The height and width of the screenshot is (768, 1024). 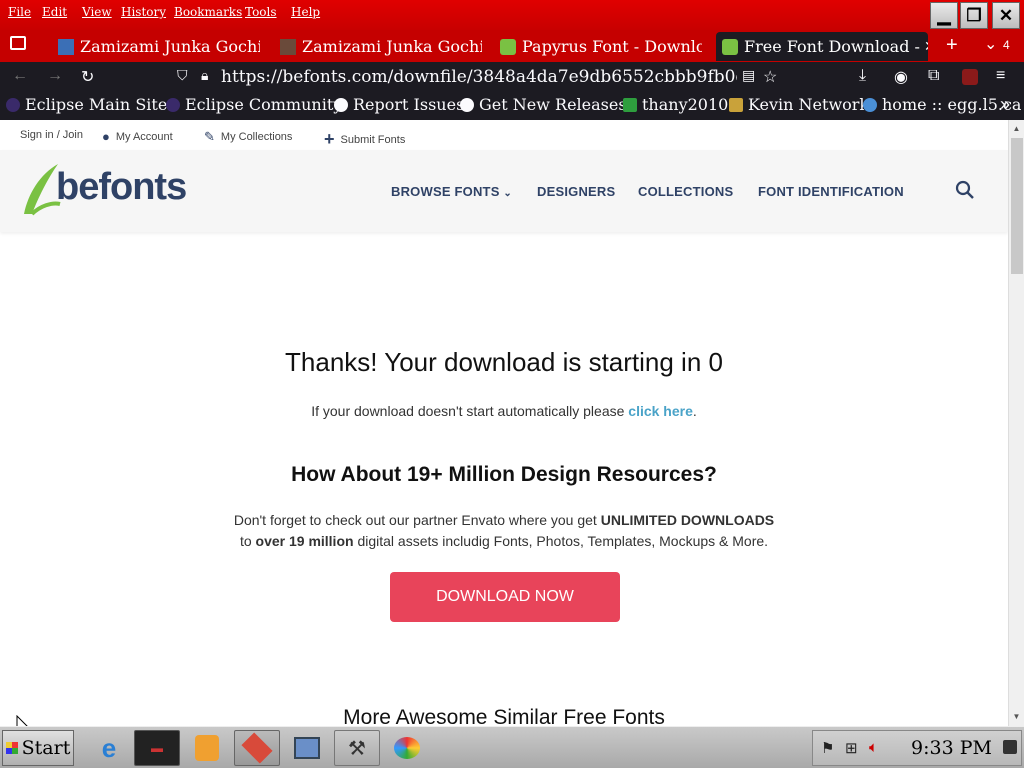 I want to click on pin-icon: ✎, so click(x=209, y=136).